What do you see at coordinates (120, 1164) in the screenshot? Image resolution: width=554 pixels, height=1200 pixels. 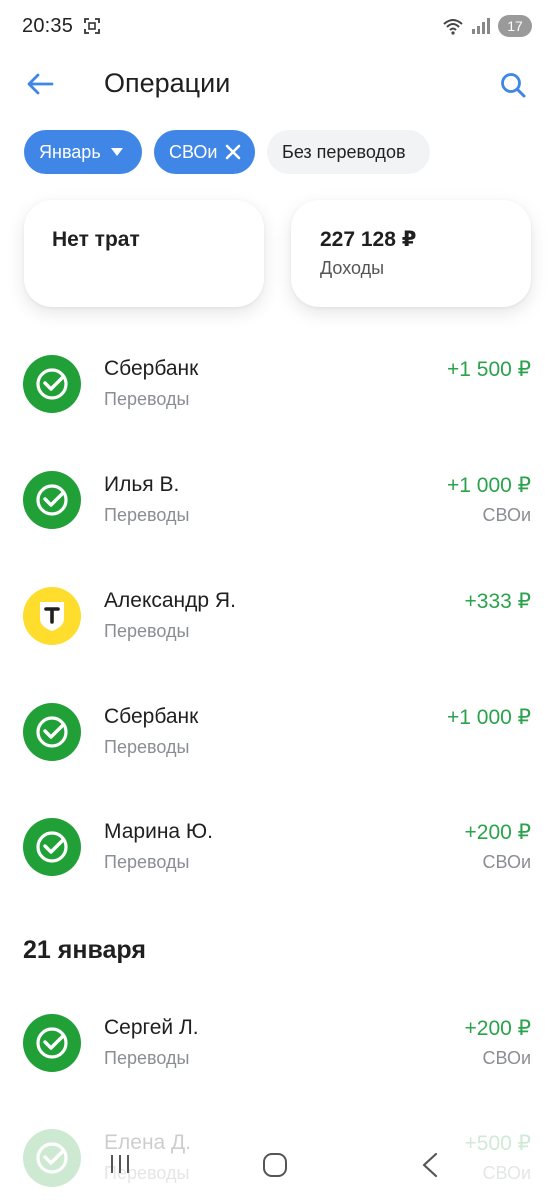 I see `recents-icon` at bounding box center [120, 1164].